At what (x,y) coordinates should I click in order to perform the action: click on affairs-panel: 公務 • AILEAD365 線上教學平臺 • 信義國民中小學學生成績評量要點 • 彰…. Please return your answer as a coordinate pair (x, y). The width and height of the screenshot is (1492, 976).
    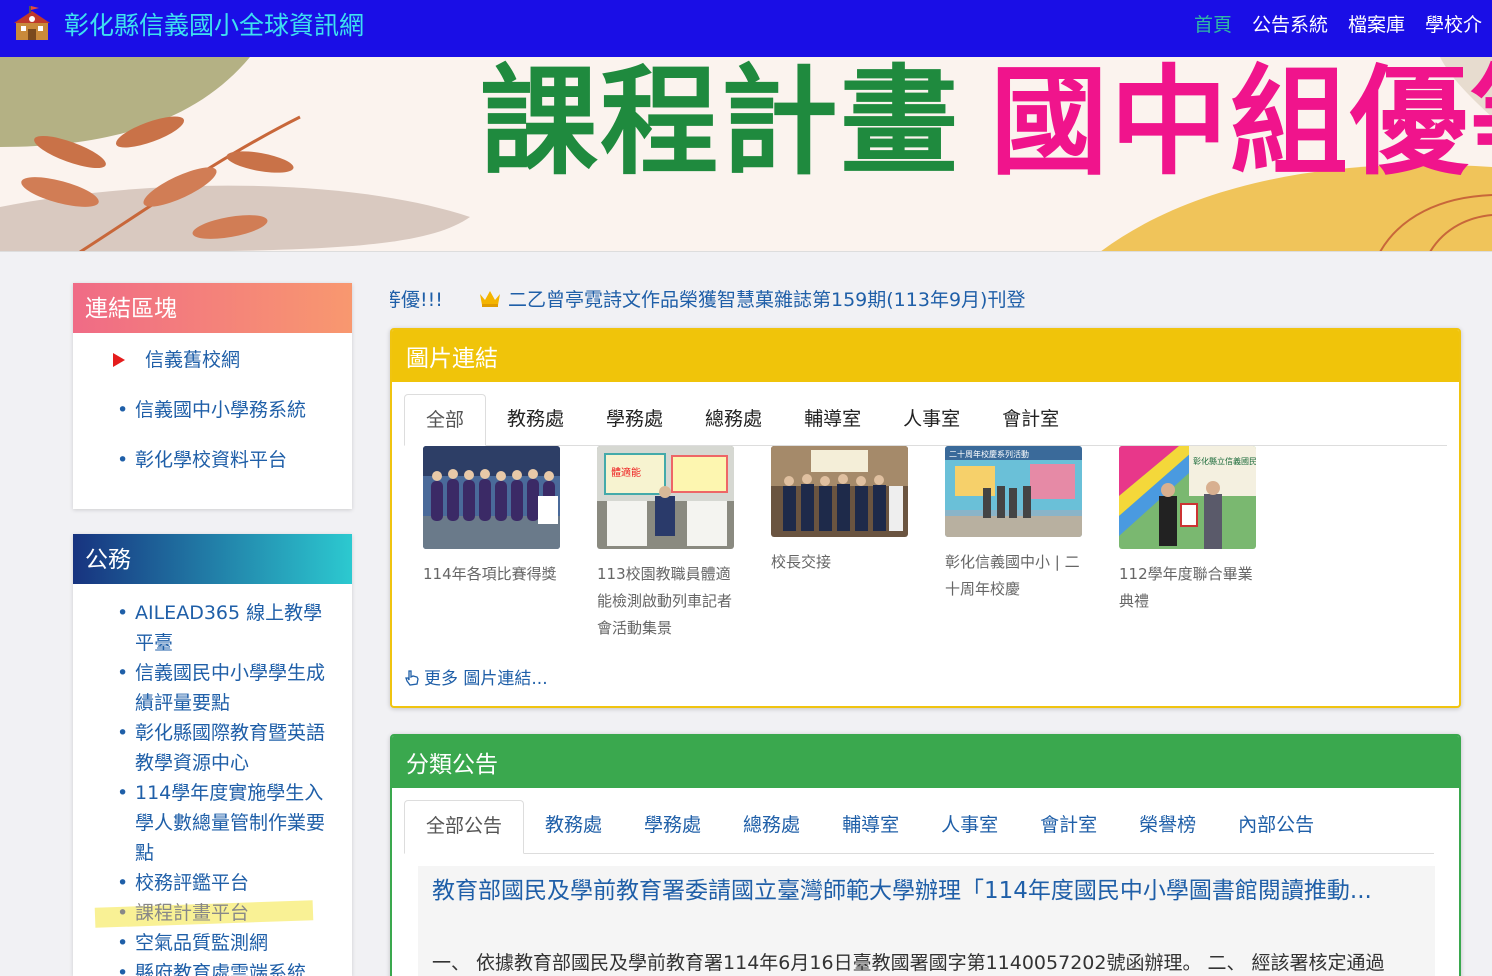
    Looking at the image, I should click on (212, 755).